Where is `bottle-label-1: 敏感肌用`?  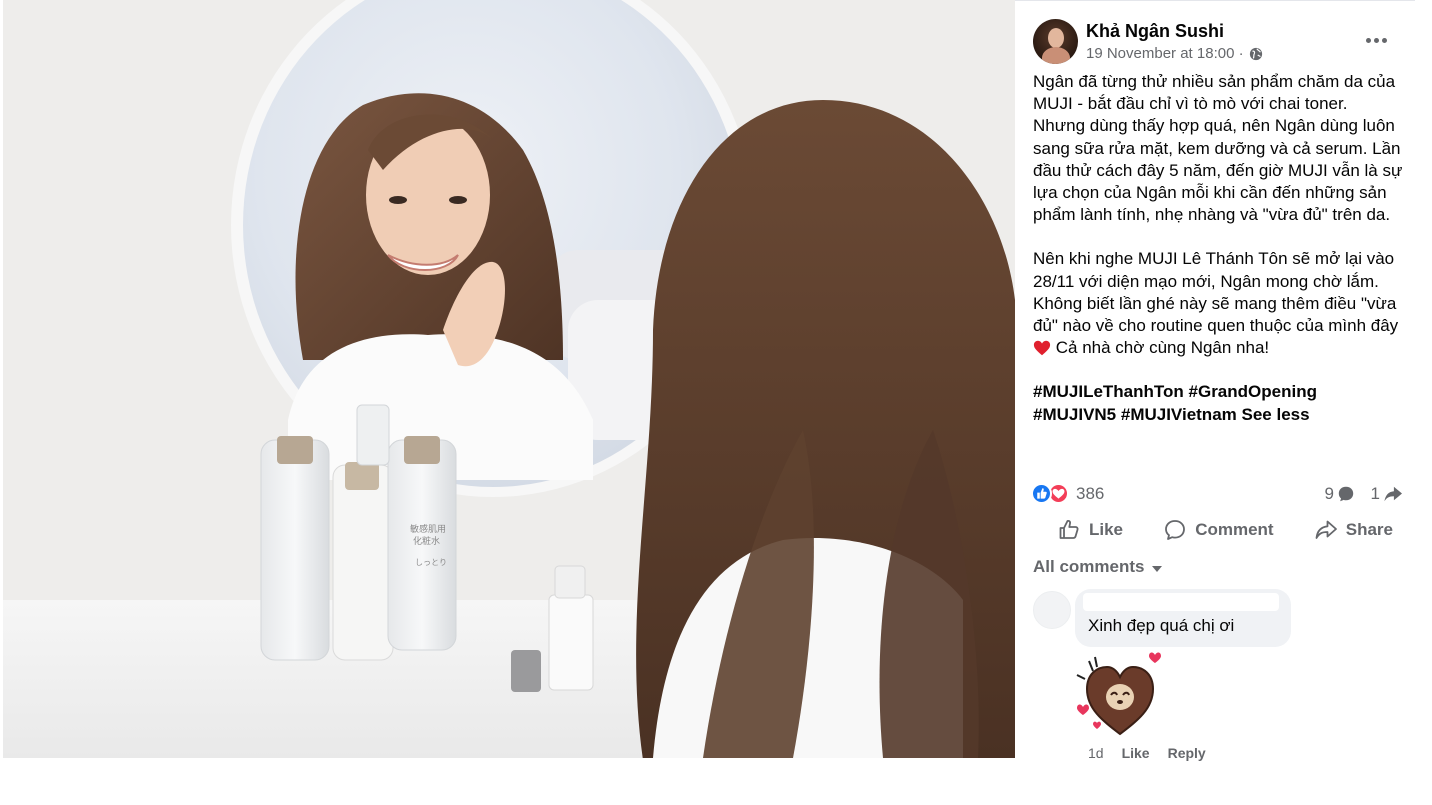
bottle-label-1: 敏感肌用 is located at coordinates (428, 529).